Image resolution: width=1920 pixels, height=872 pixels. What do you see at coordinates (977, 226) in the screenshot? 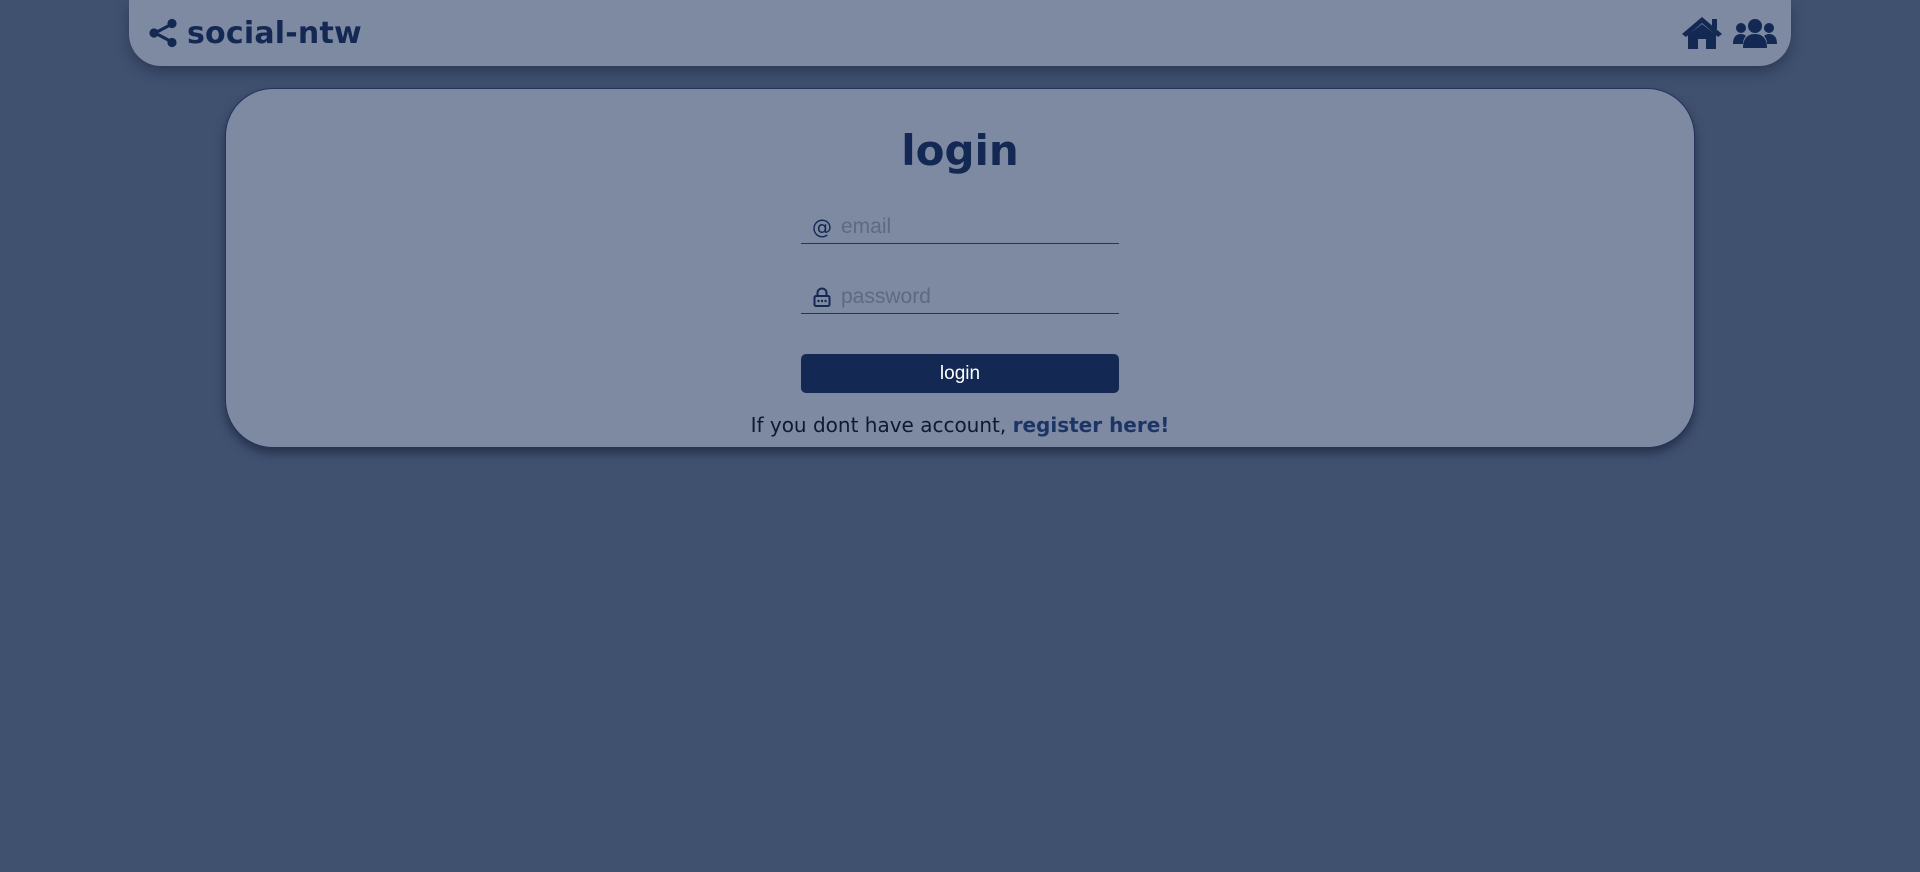
I see `email-input` at bounding box center [977, 226].